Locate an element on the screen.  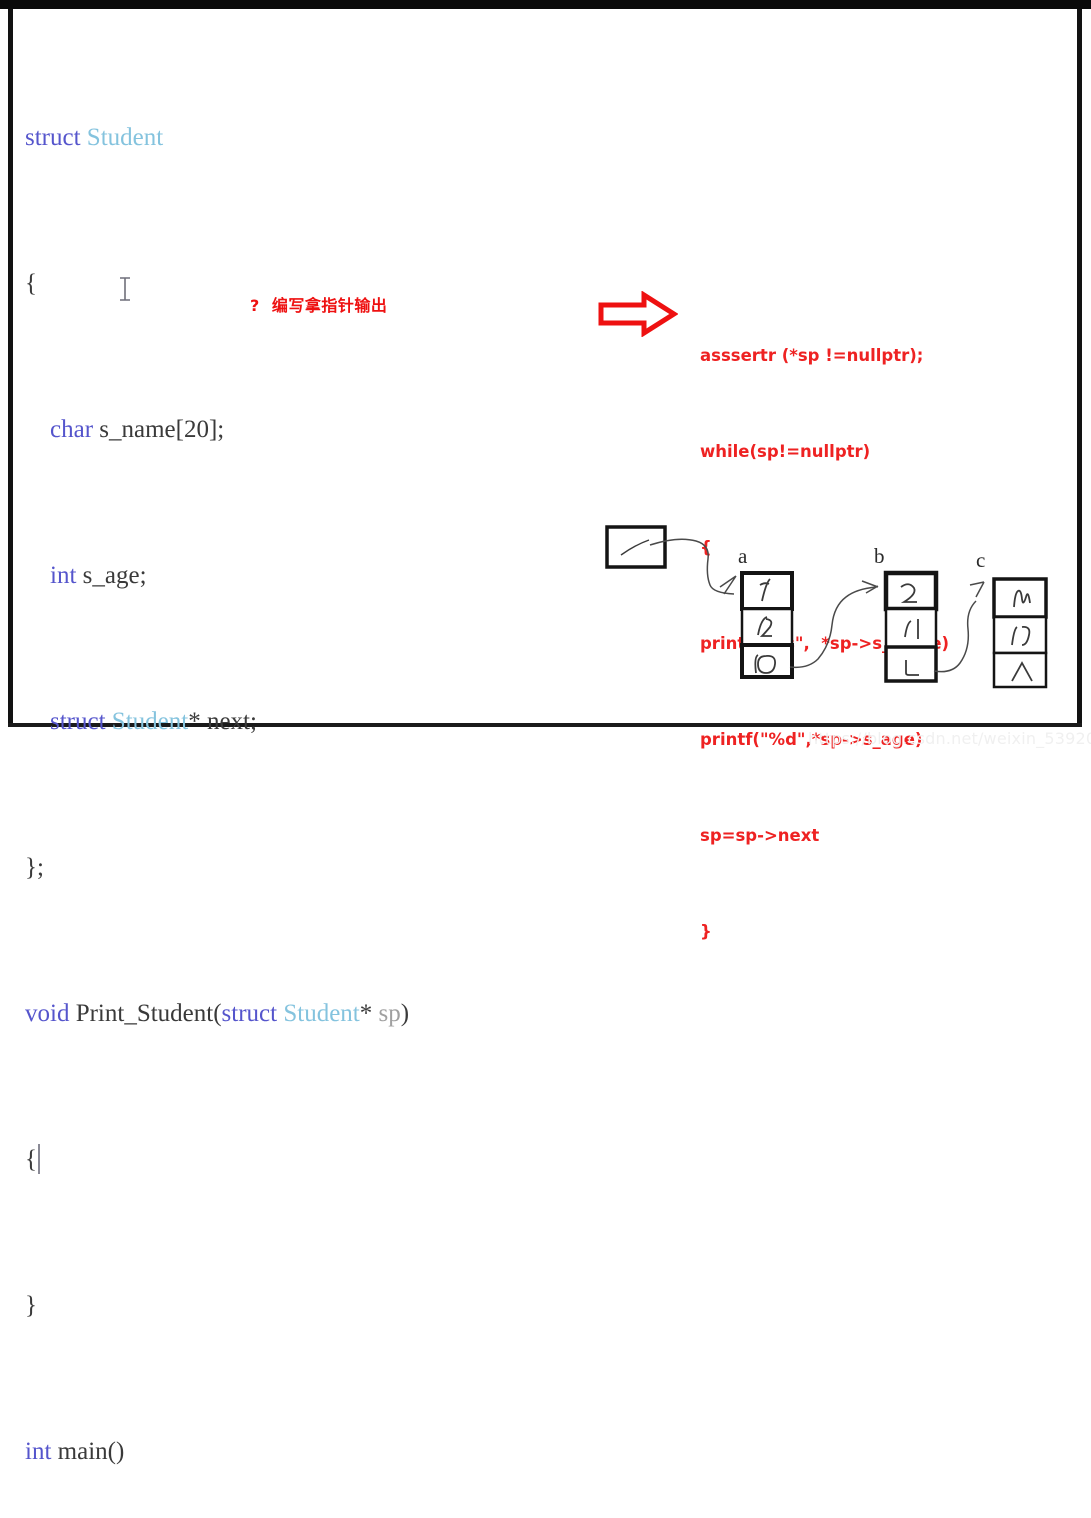
field-next: next is located at coordinates (228, 721).